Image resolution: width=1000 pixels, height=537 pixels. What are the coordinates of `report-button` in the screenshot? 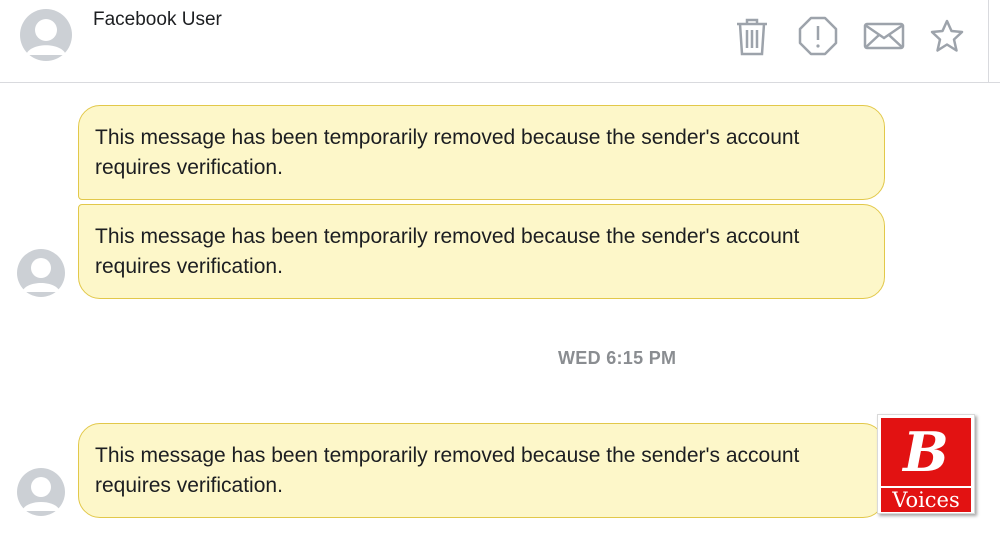 It's located at (818, 36).